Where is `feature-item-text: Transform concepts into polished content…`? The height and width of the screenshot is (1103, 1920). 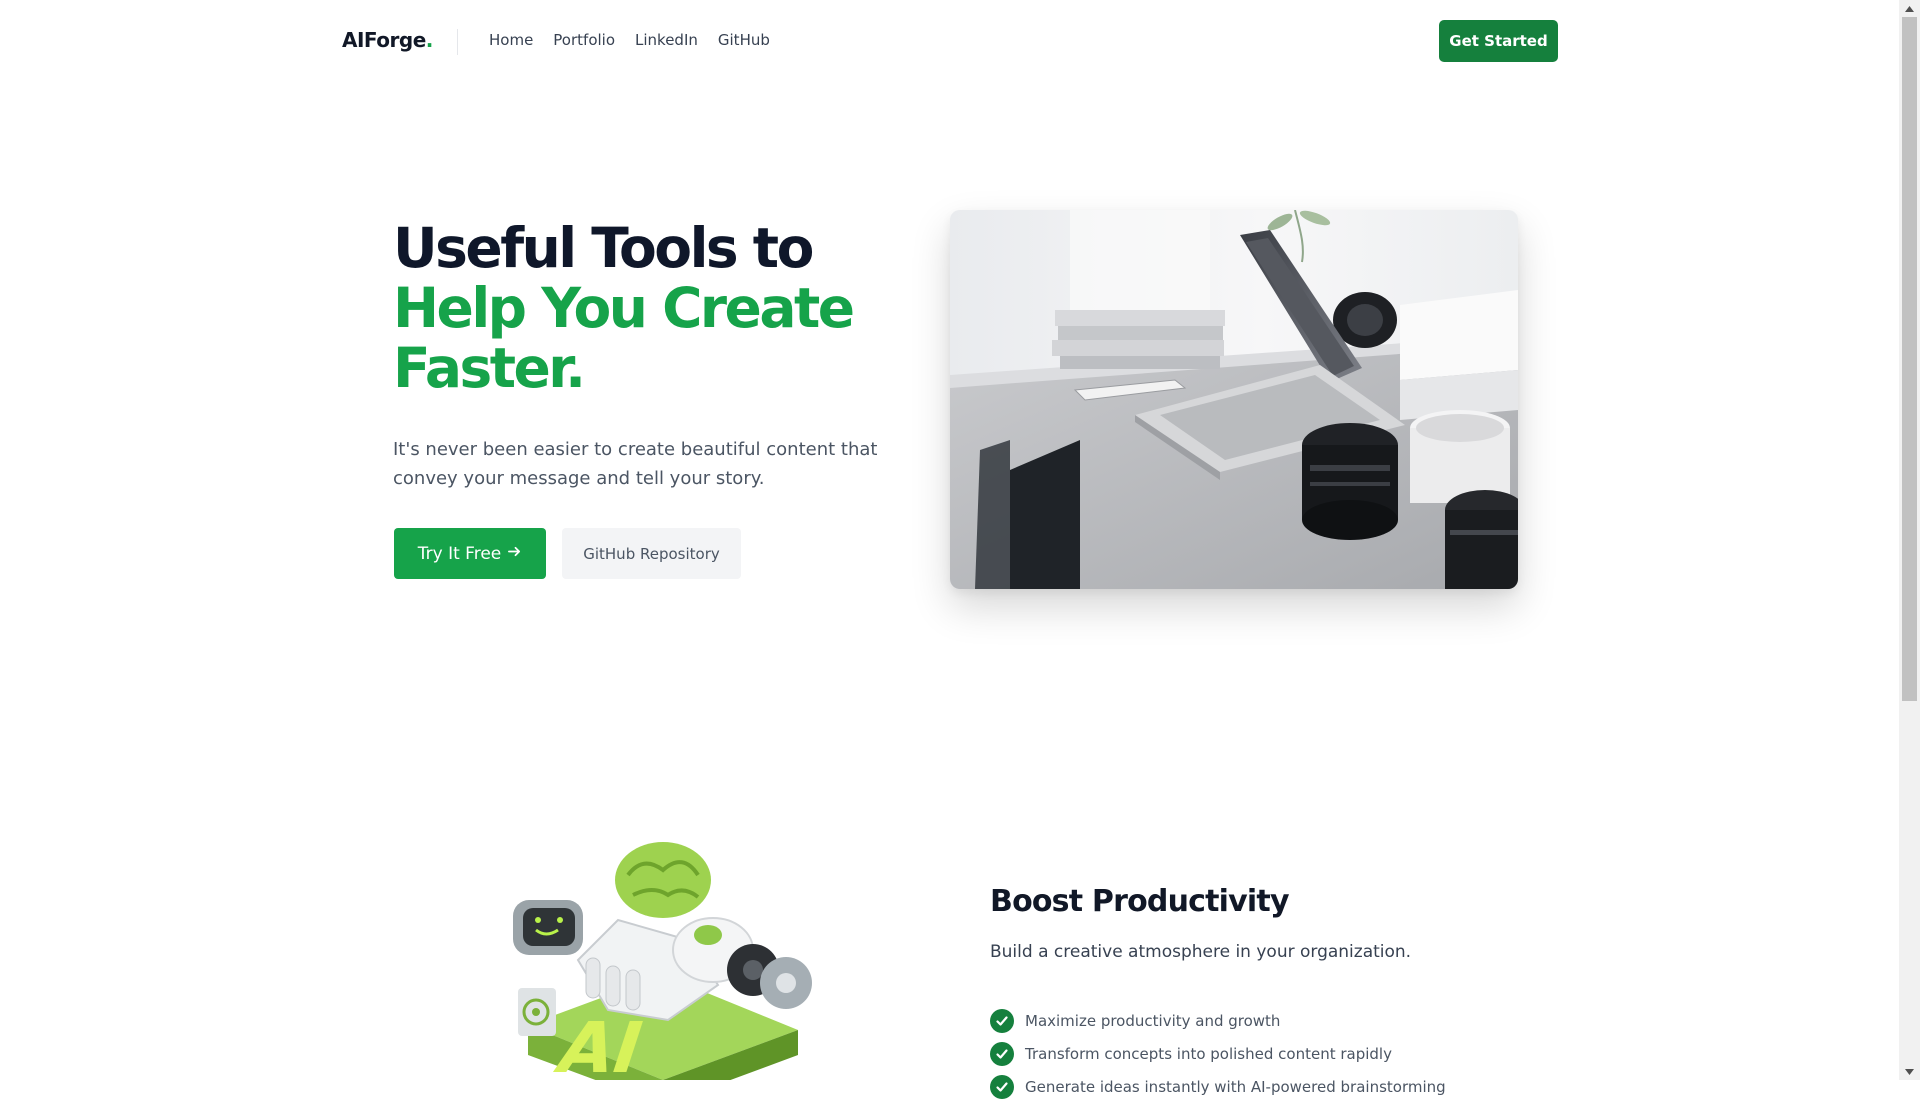
feature-item-text: Transform concepts into polished content… is located at coordinates (1208, 1053).